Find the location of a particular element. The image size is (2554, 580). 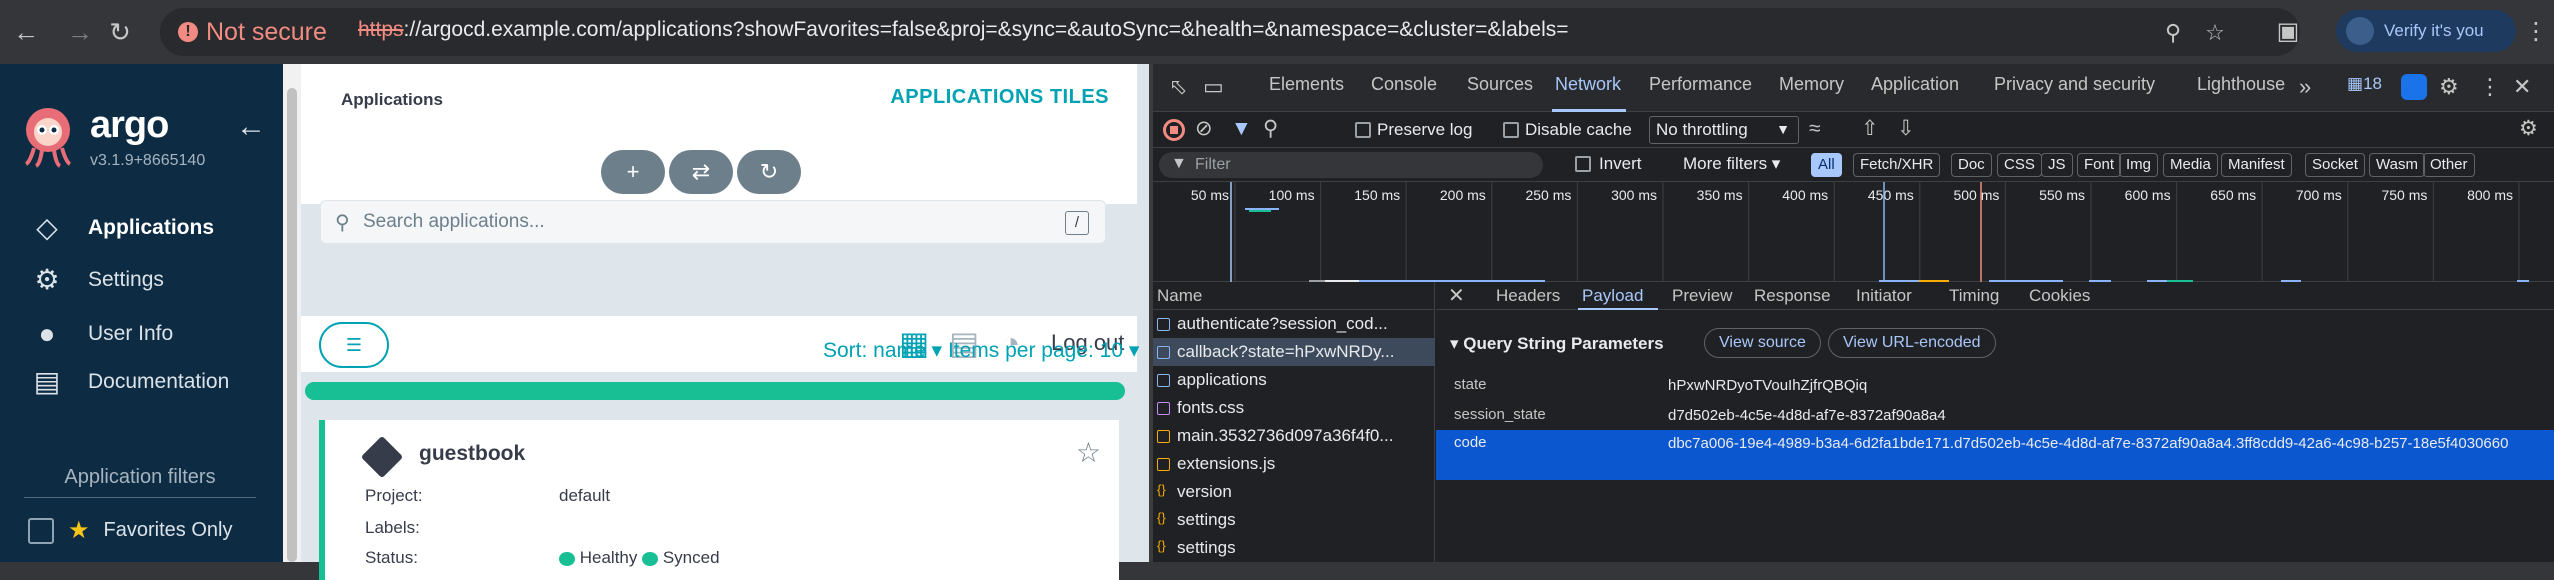

request-row: fonts.css is located at coordinates (1292, 408).